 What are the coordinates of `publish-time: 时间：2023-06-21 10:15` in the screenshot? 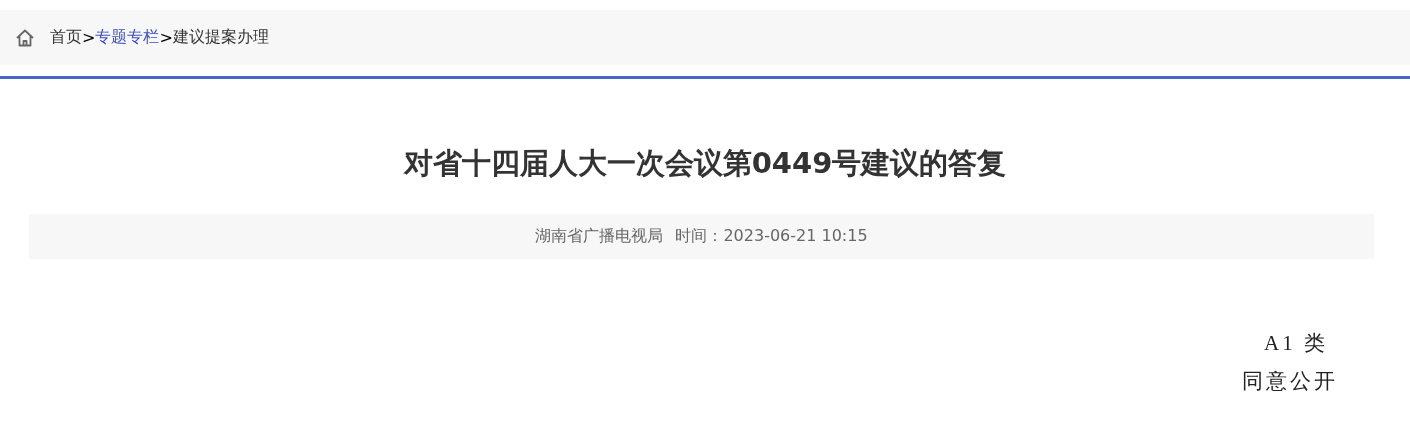 It's located at (771, 236).